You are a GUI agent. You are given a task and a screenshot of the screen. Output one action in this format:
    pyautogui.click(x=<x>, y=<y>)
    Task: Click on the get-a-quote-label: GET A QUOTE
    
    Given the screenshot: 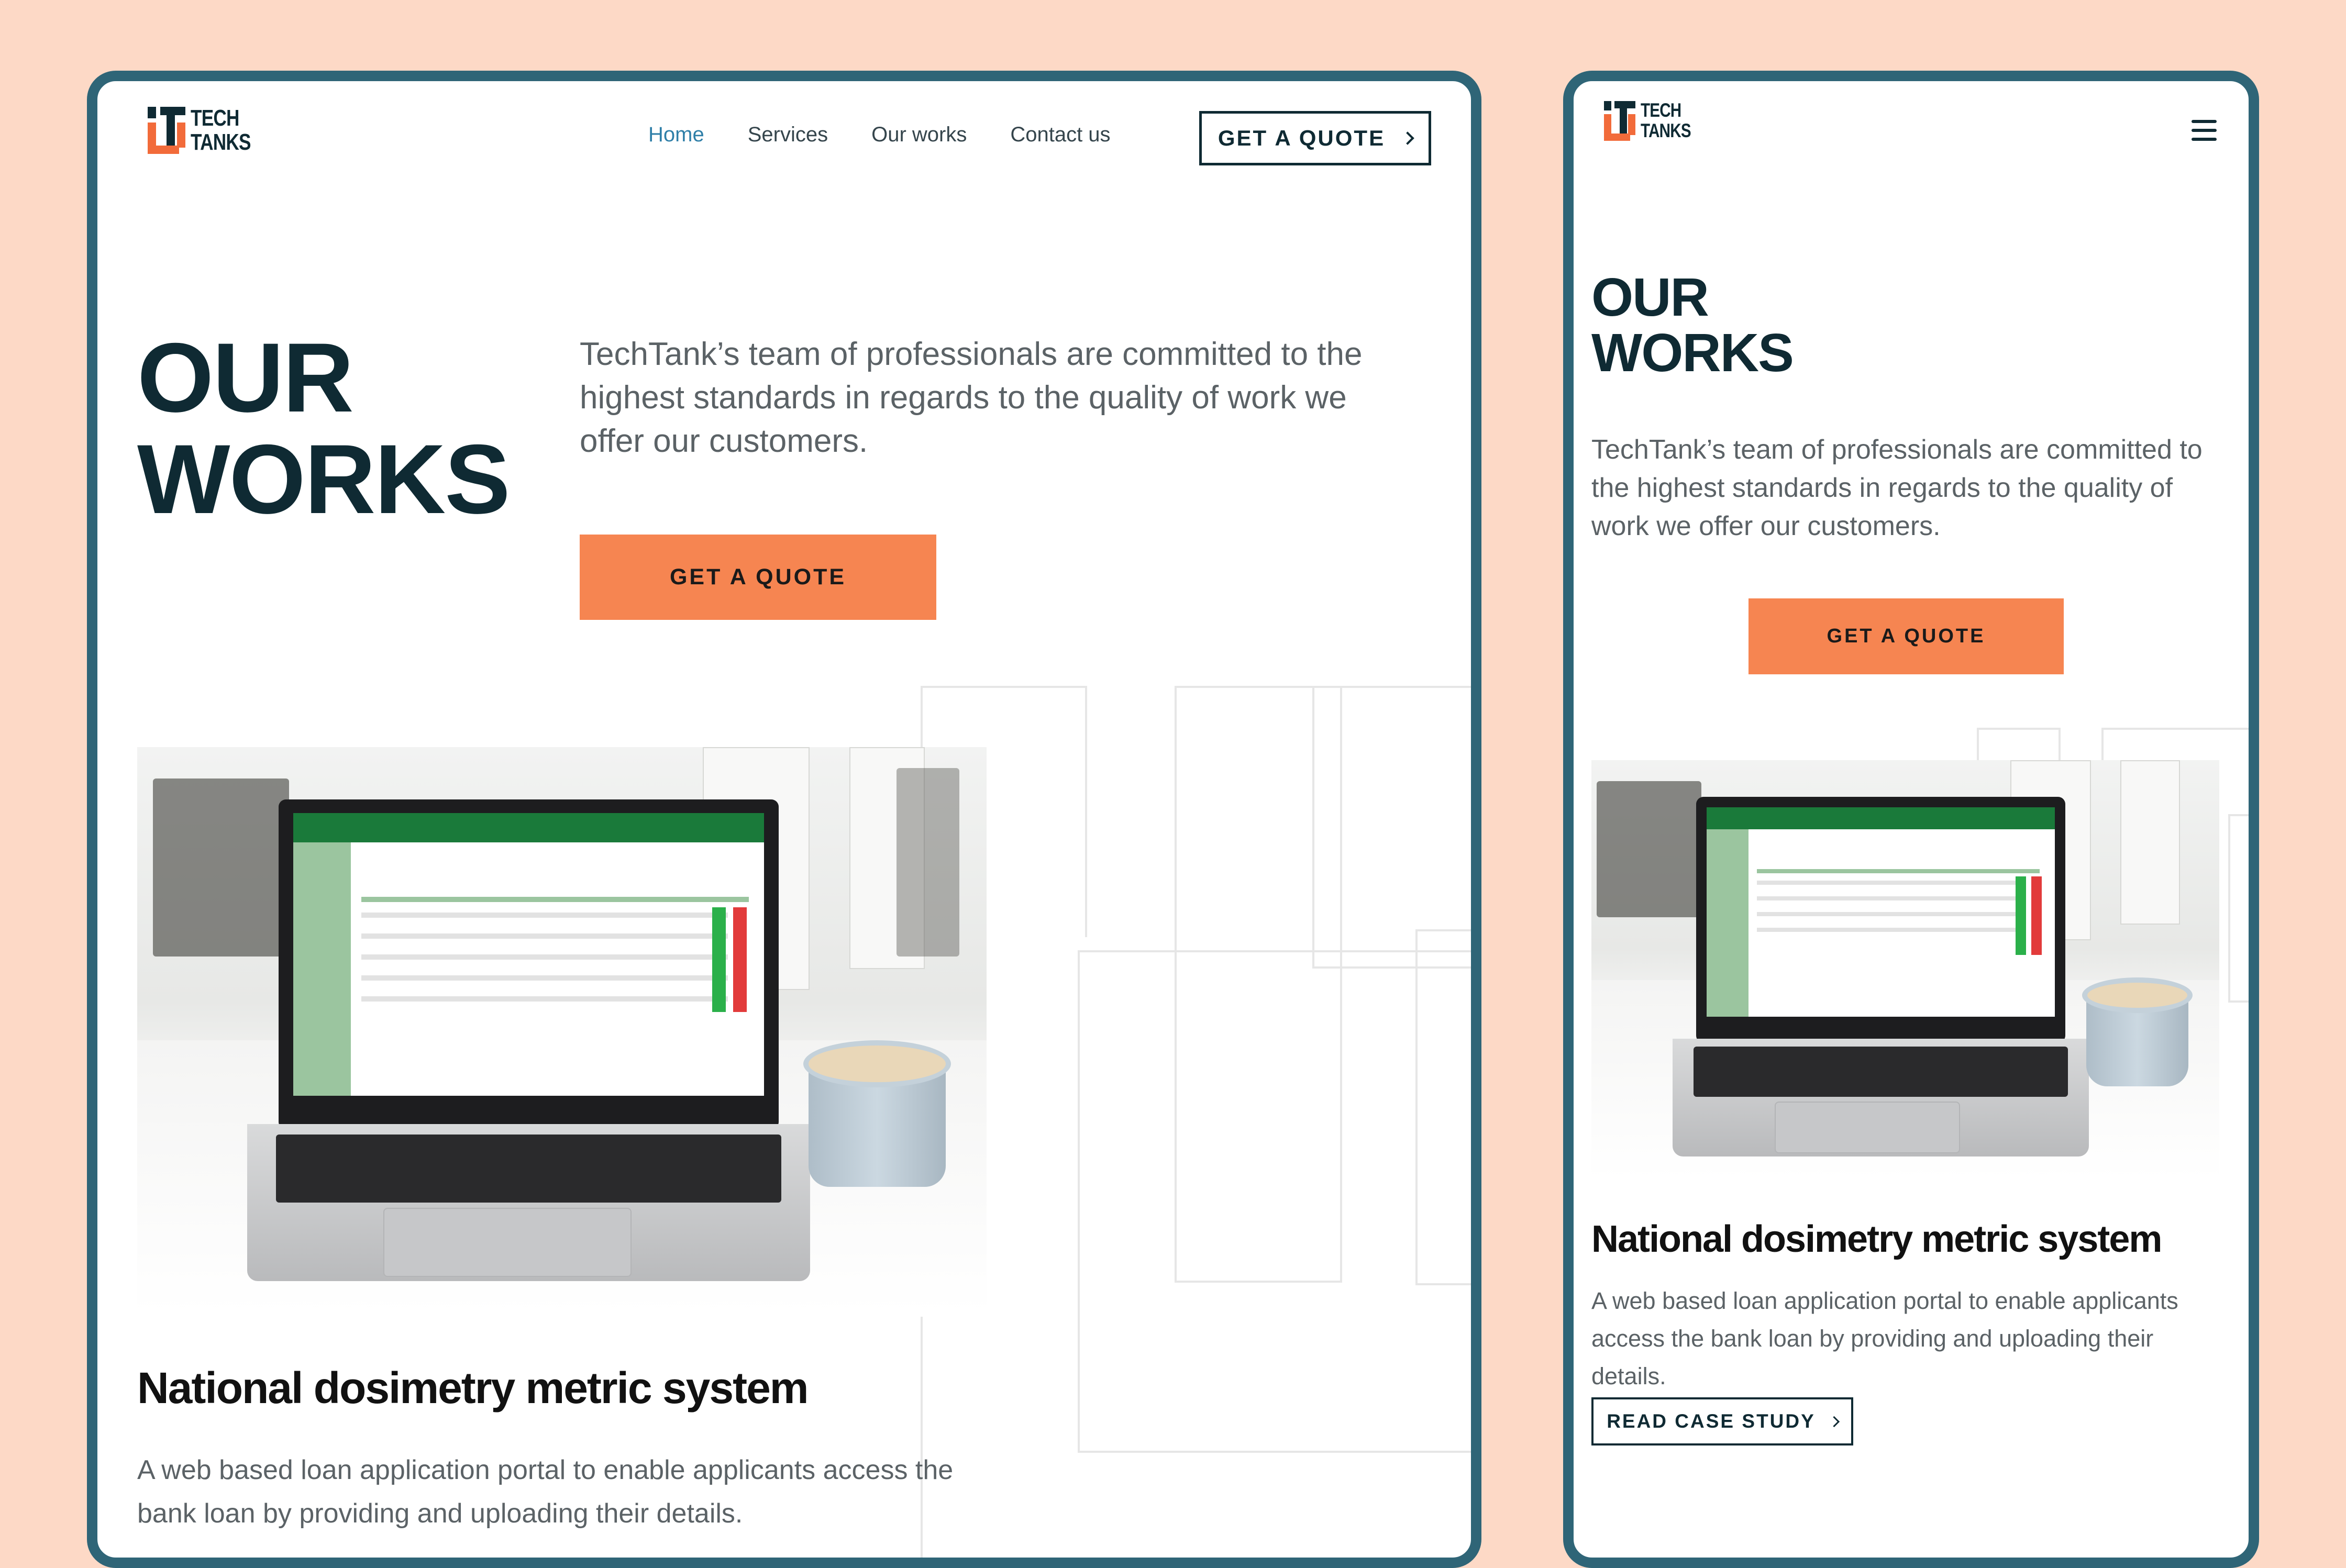 What is the action you would take?
    pyautogui.click(x=1302, y=138)
    